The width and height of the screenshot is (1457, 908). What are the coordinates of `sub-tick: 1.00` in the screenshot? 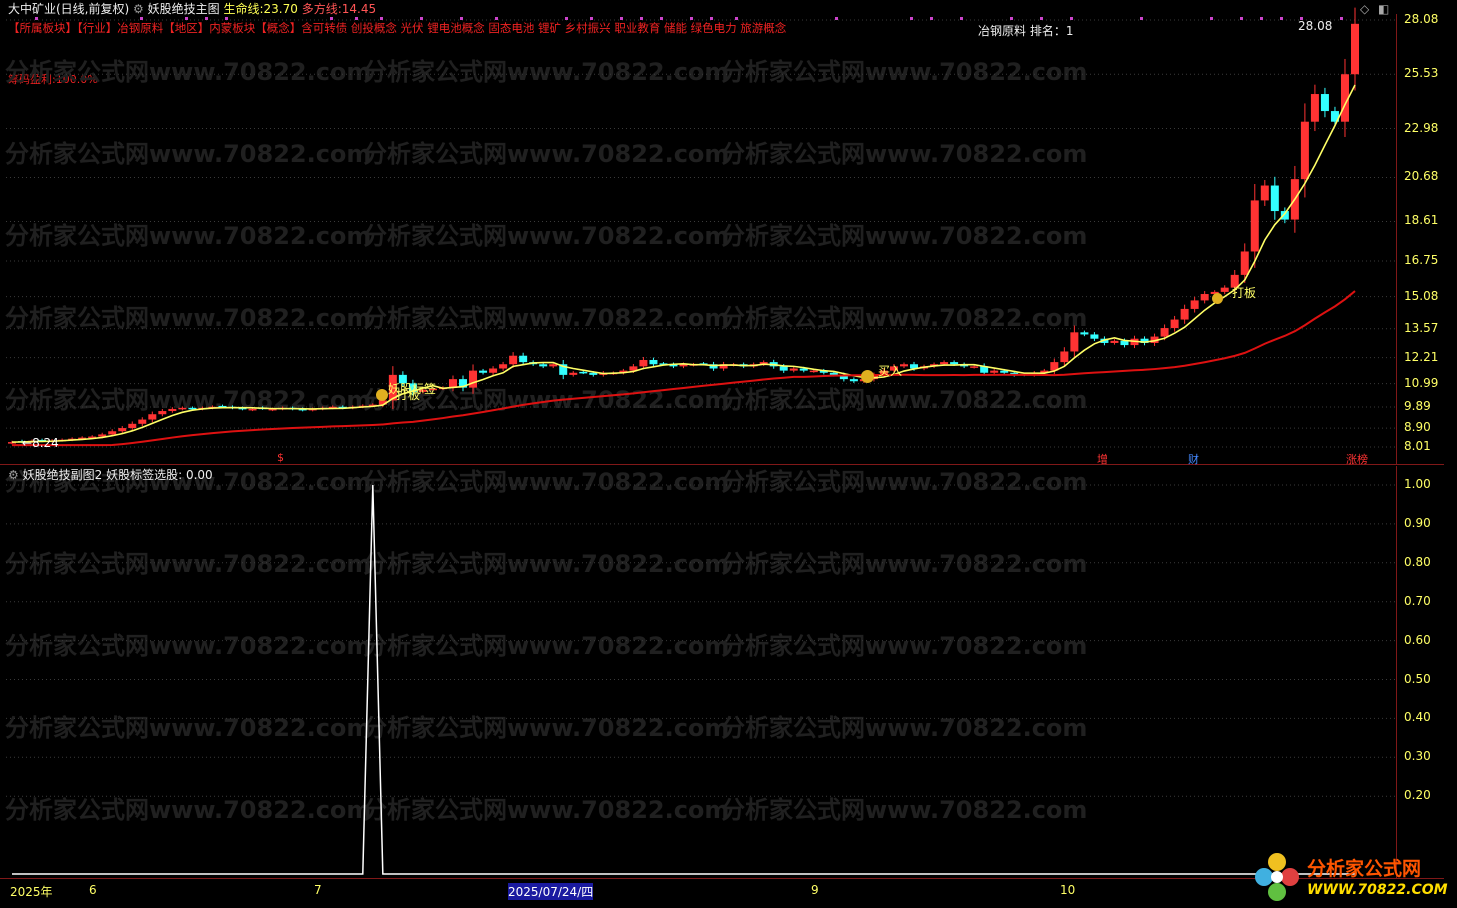 It's located at (1417, 484).